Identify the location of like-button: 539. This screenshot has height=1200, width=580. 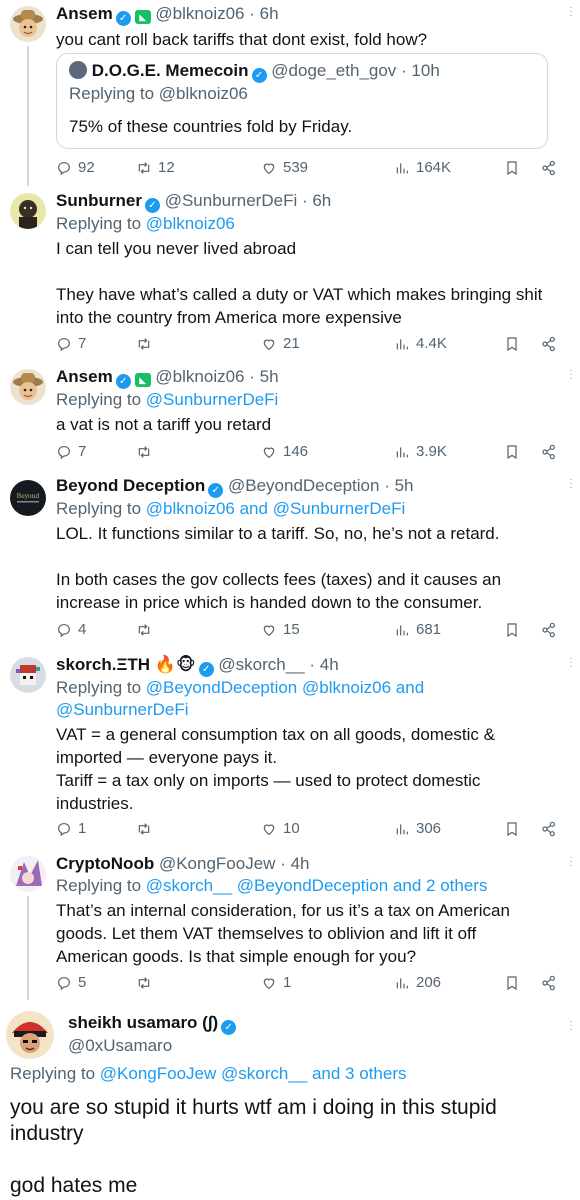
(284, 168).